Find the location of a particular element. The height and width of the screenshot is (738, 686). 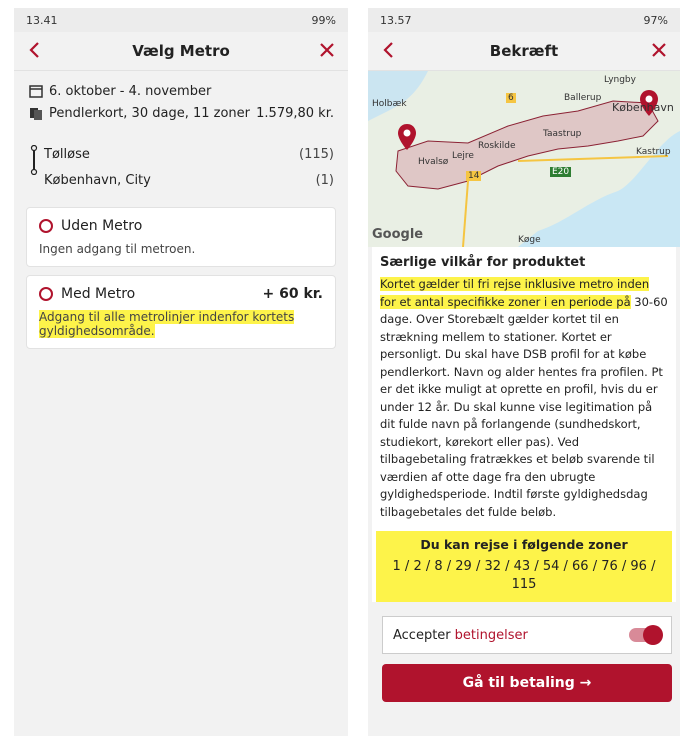

origin-pin-icon is located at coordinates (407, 137).